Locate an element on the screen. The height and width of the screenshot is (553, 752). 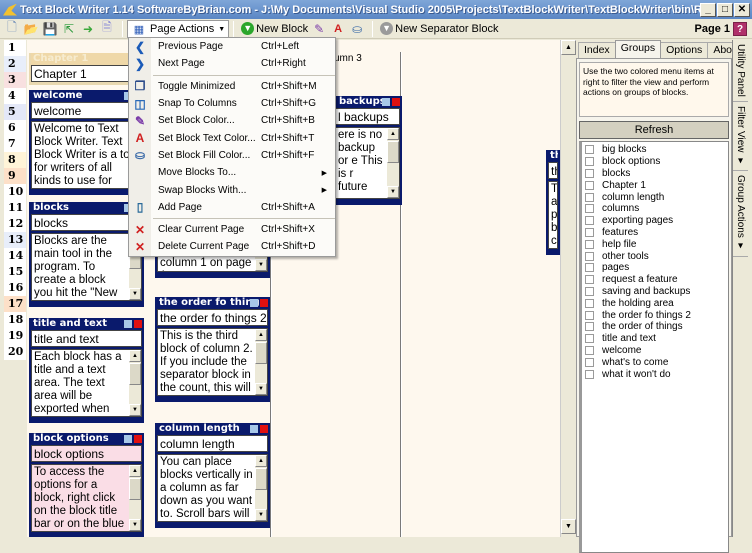
page-number-12: 12 is located at coordinates (15, 224).